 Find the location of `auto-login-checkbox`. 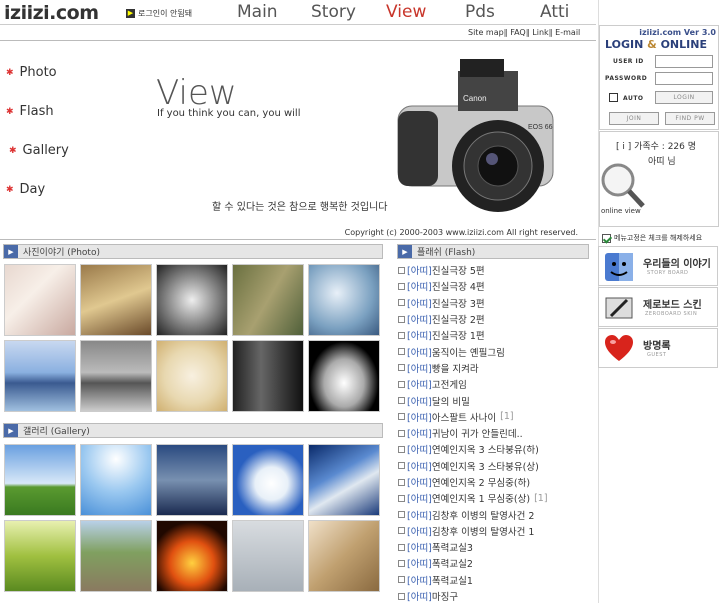

auto-login-checkbox is located at coordinates (613, 97).